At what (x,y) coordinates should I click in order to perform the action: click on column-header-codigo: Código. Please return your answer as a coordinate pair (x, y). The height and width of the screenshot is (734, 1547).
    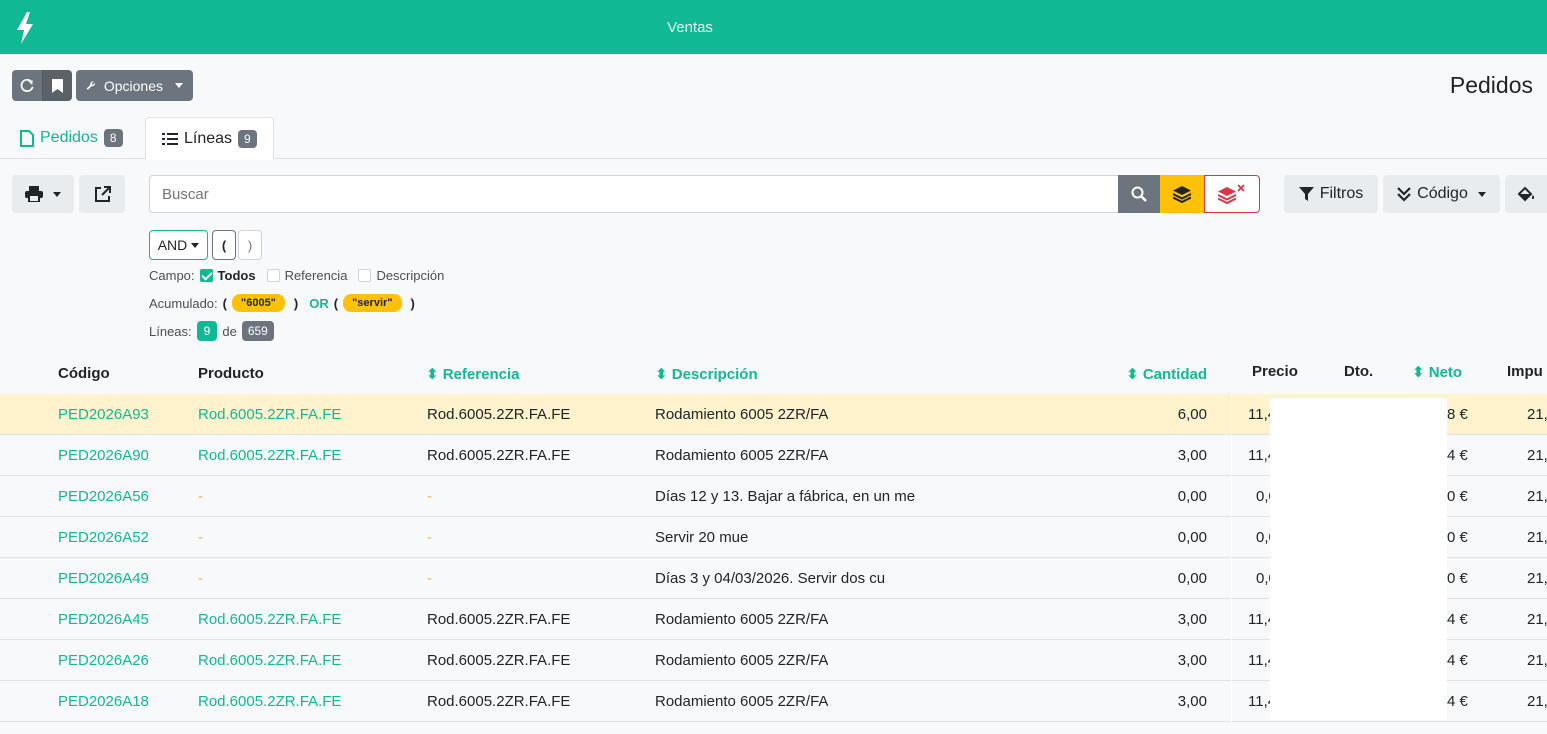
    Looking at the image, I should click on (84, 373).